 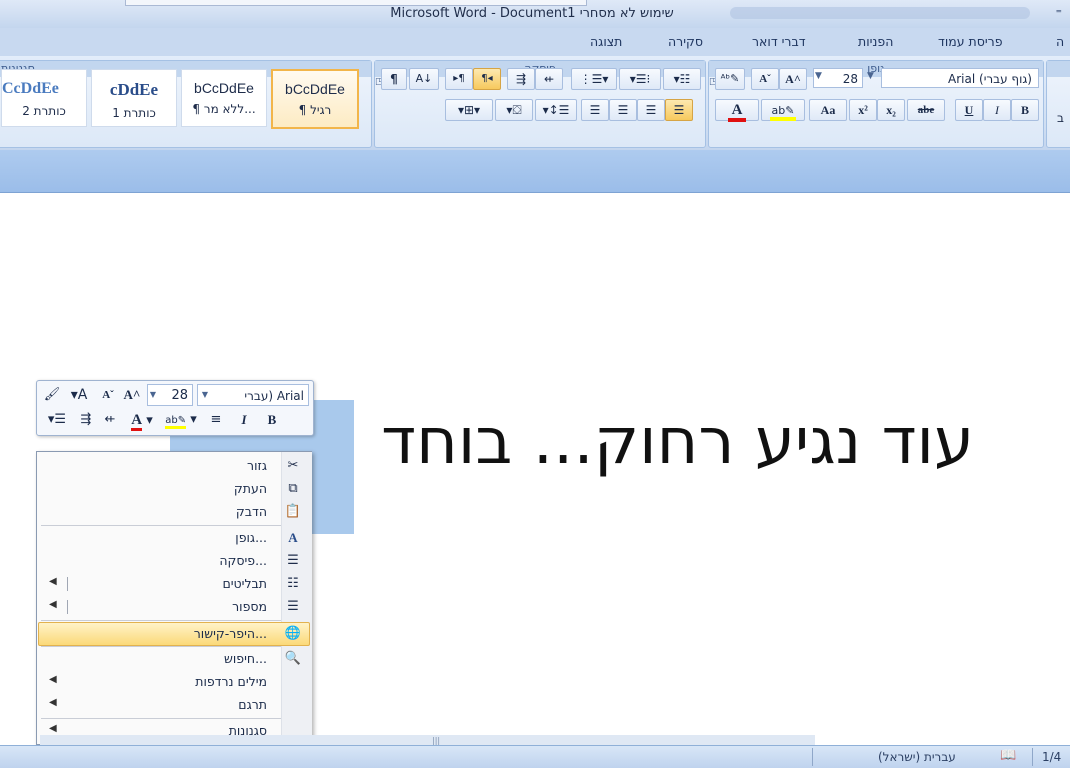 I want to click on multilevel-list-button: ⋮☰▾, so click(x=594, y=79).